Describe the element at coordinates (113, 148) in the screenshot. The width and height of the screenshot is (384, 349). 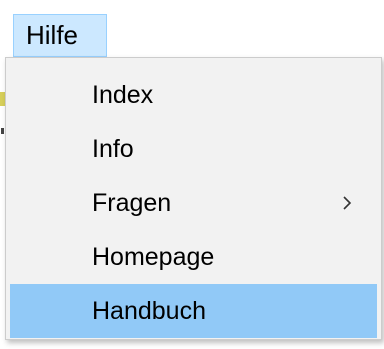
I see `menu-item-label: Info` at that location.